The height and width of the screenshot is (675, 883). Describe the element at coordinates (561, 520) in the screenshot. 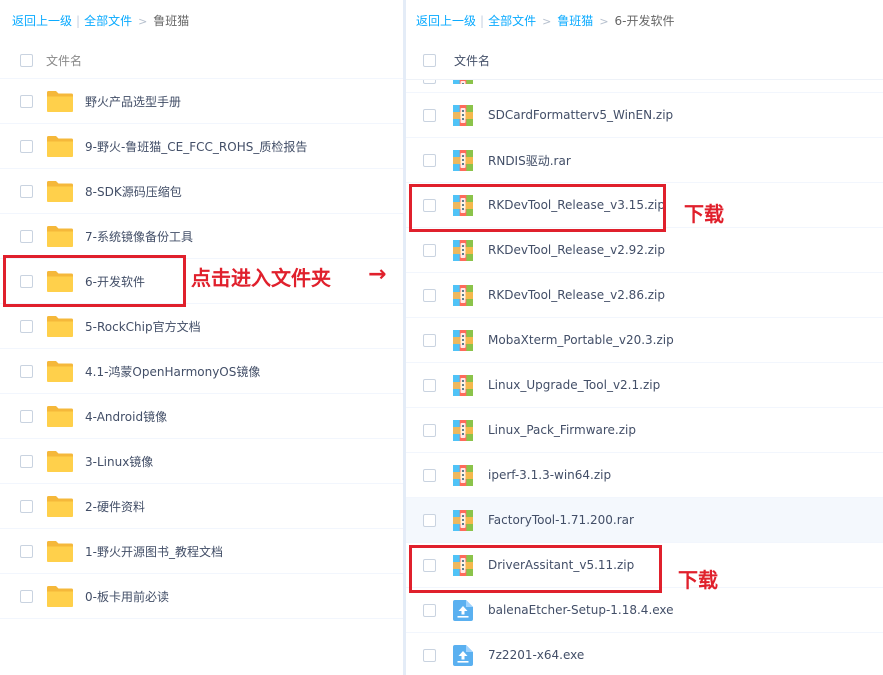

I see `file-name: FactoryTool-1.71.200.rar` at that location.